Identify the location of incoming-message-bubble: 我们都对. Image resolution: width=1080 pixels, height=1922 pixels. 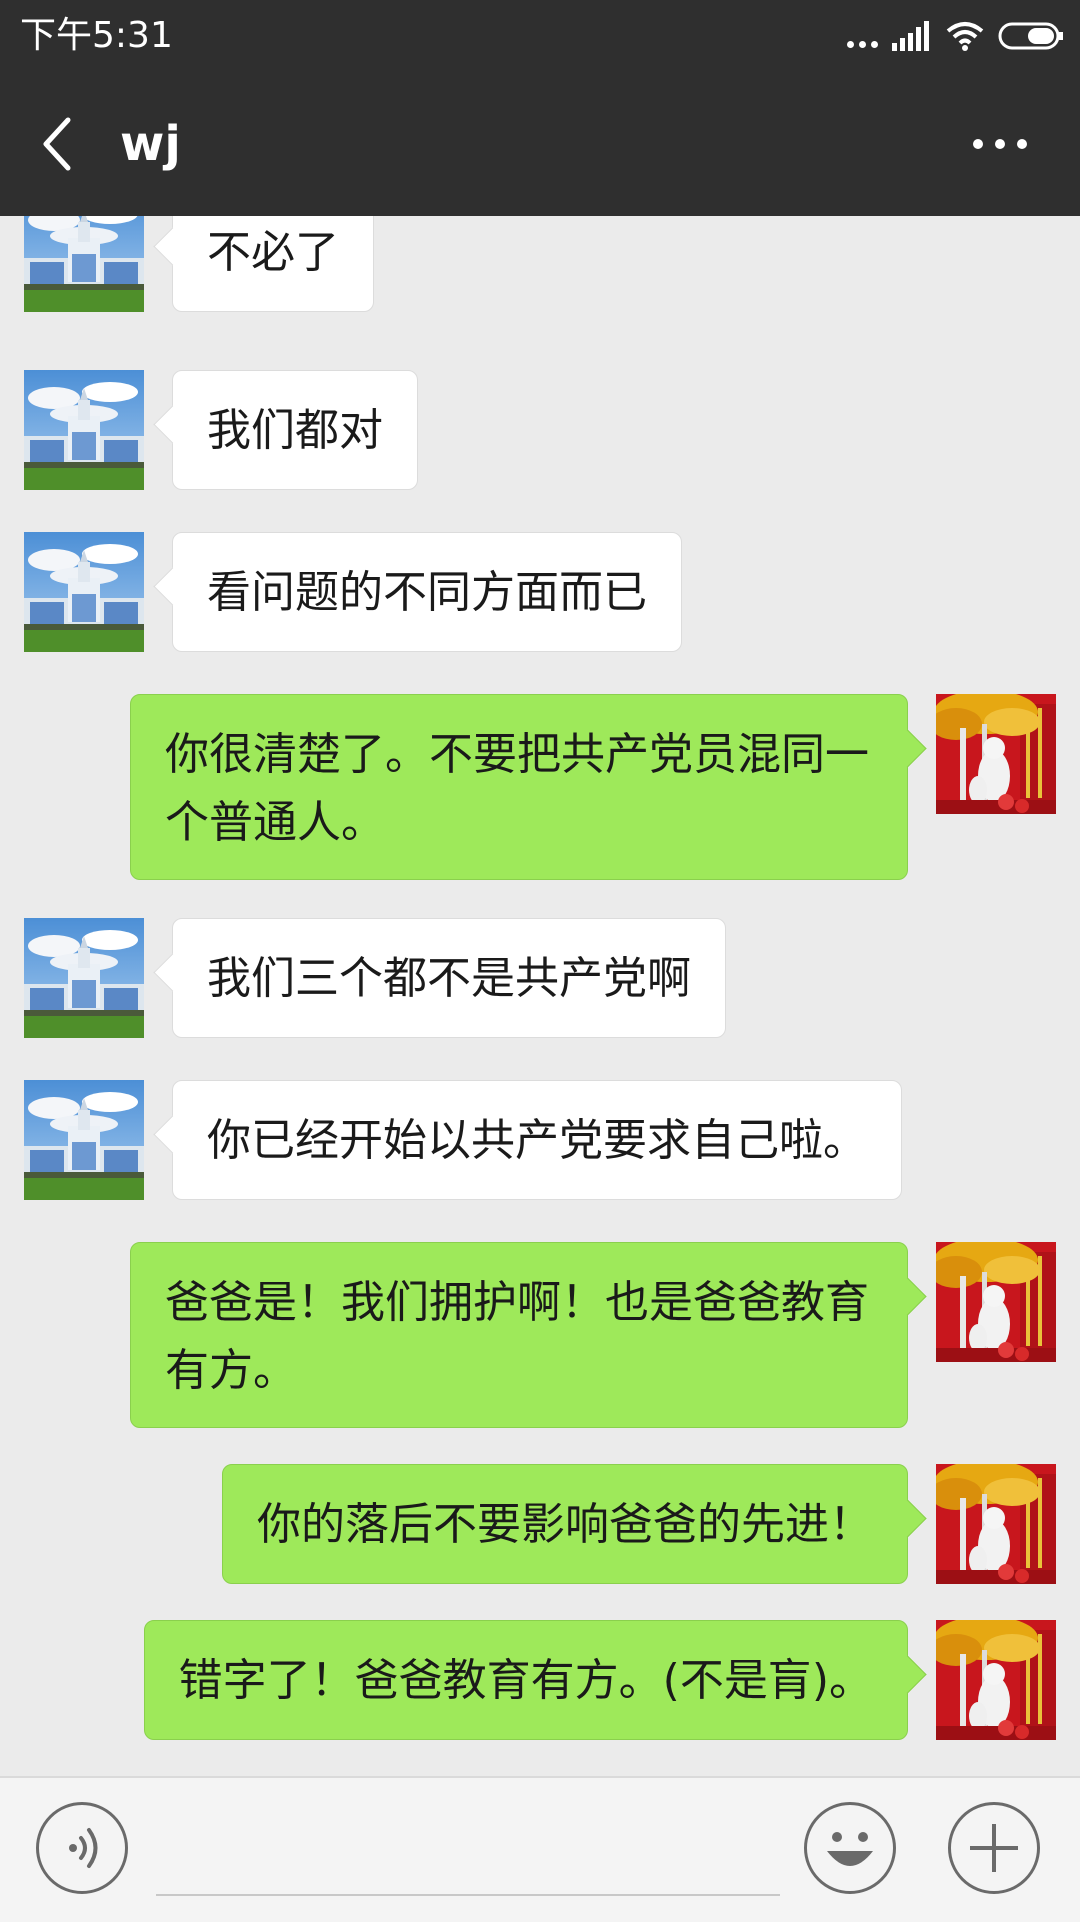
(295, 430).